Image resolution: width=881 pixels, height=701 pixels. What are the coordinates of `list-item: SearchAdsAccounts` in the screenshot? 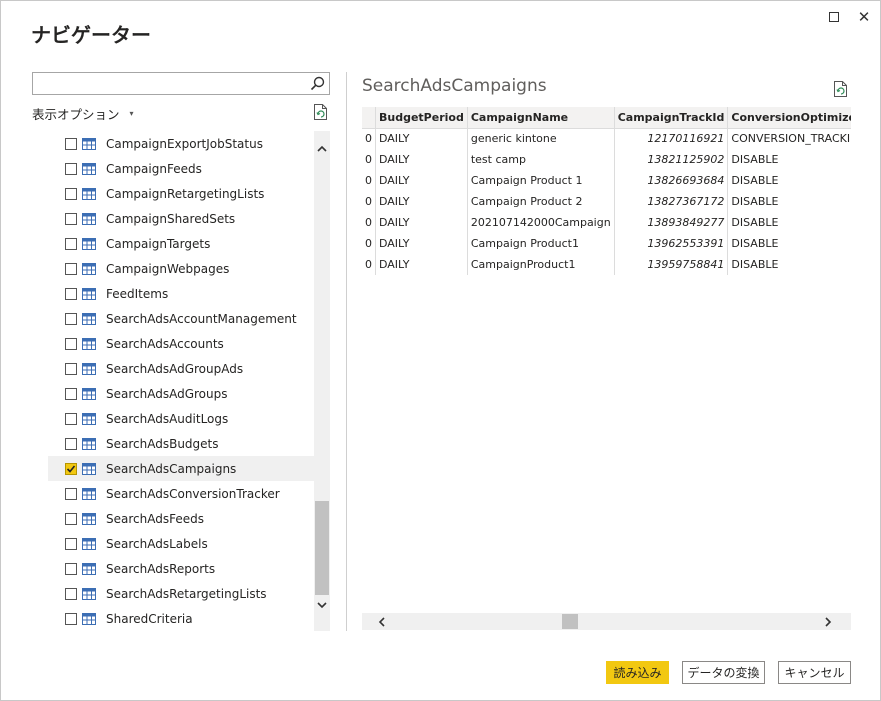 It's located at (181, 343).